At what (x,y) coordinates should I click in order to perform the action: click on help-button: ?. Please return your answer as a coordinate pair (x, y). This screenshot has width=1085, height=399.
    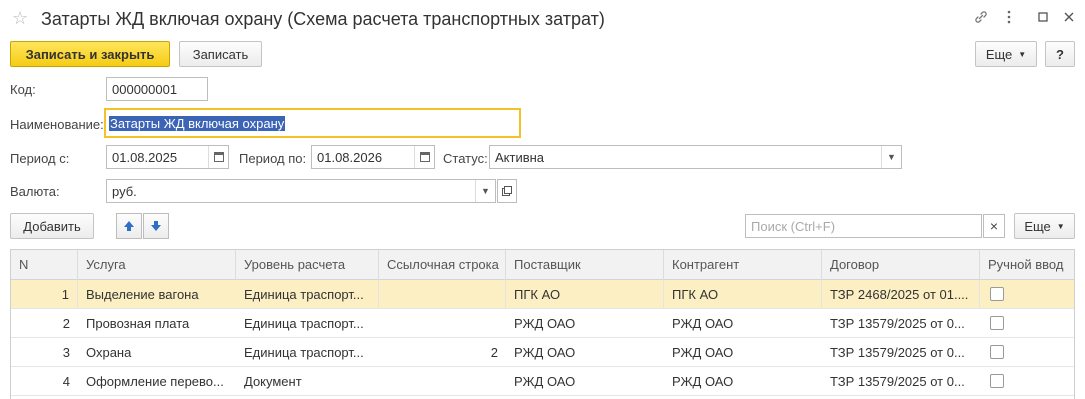
    Looking at the image, I should click on (1060, 54).